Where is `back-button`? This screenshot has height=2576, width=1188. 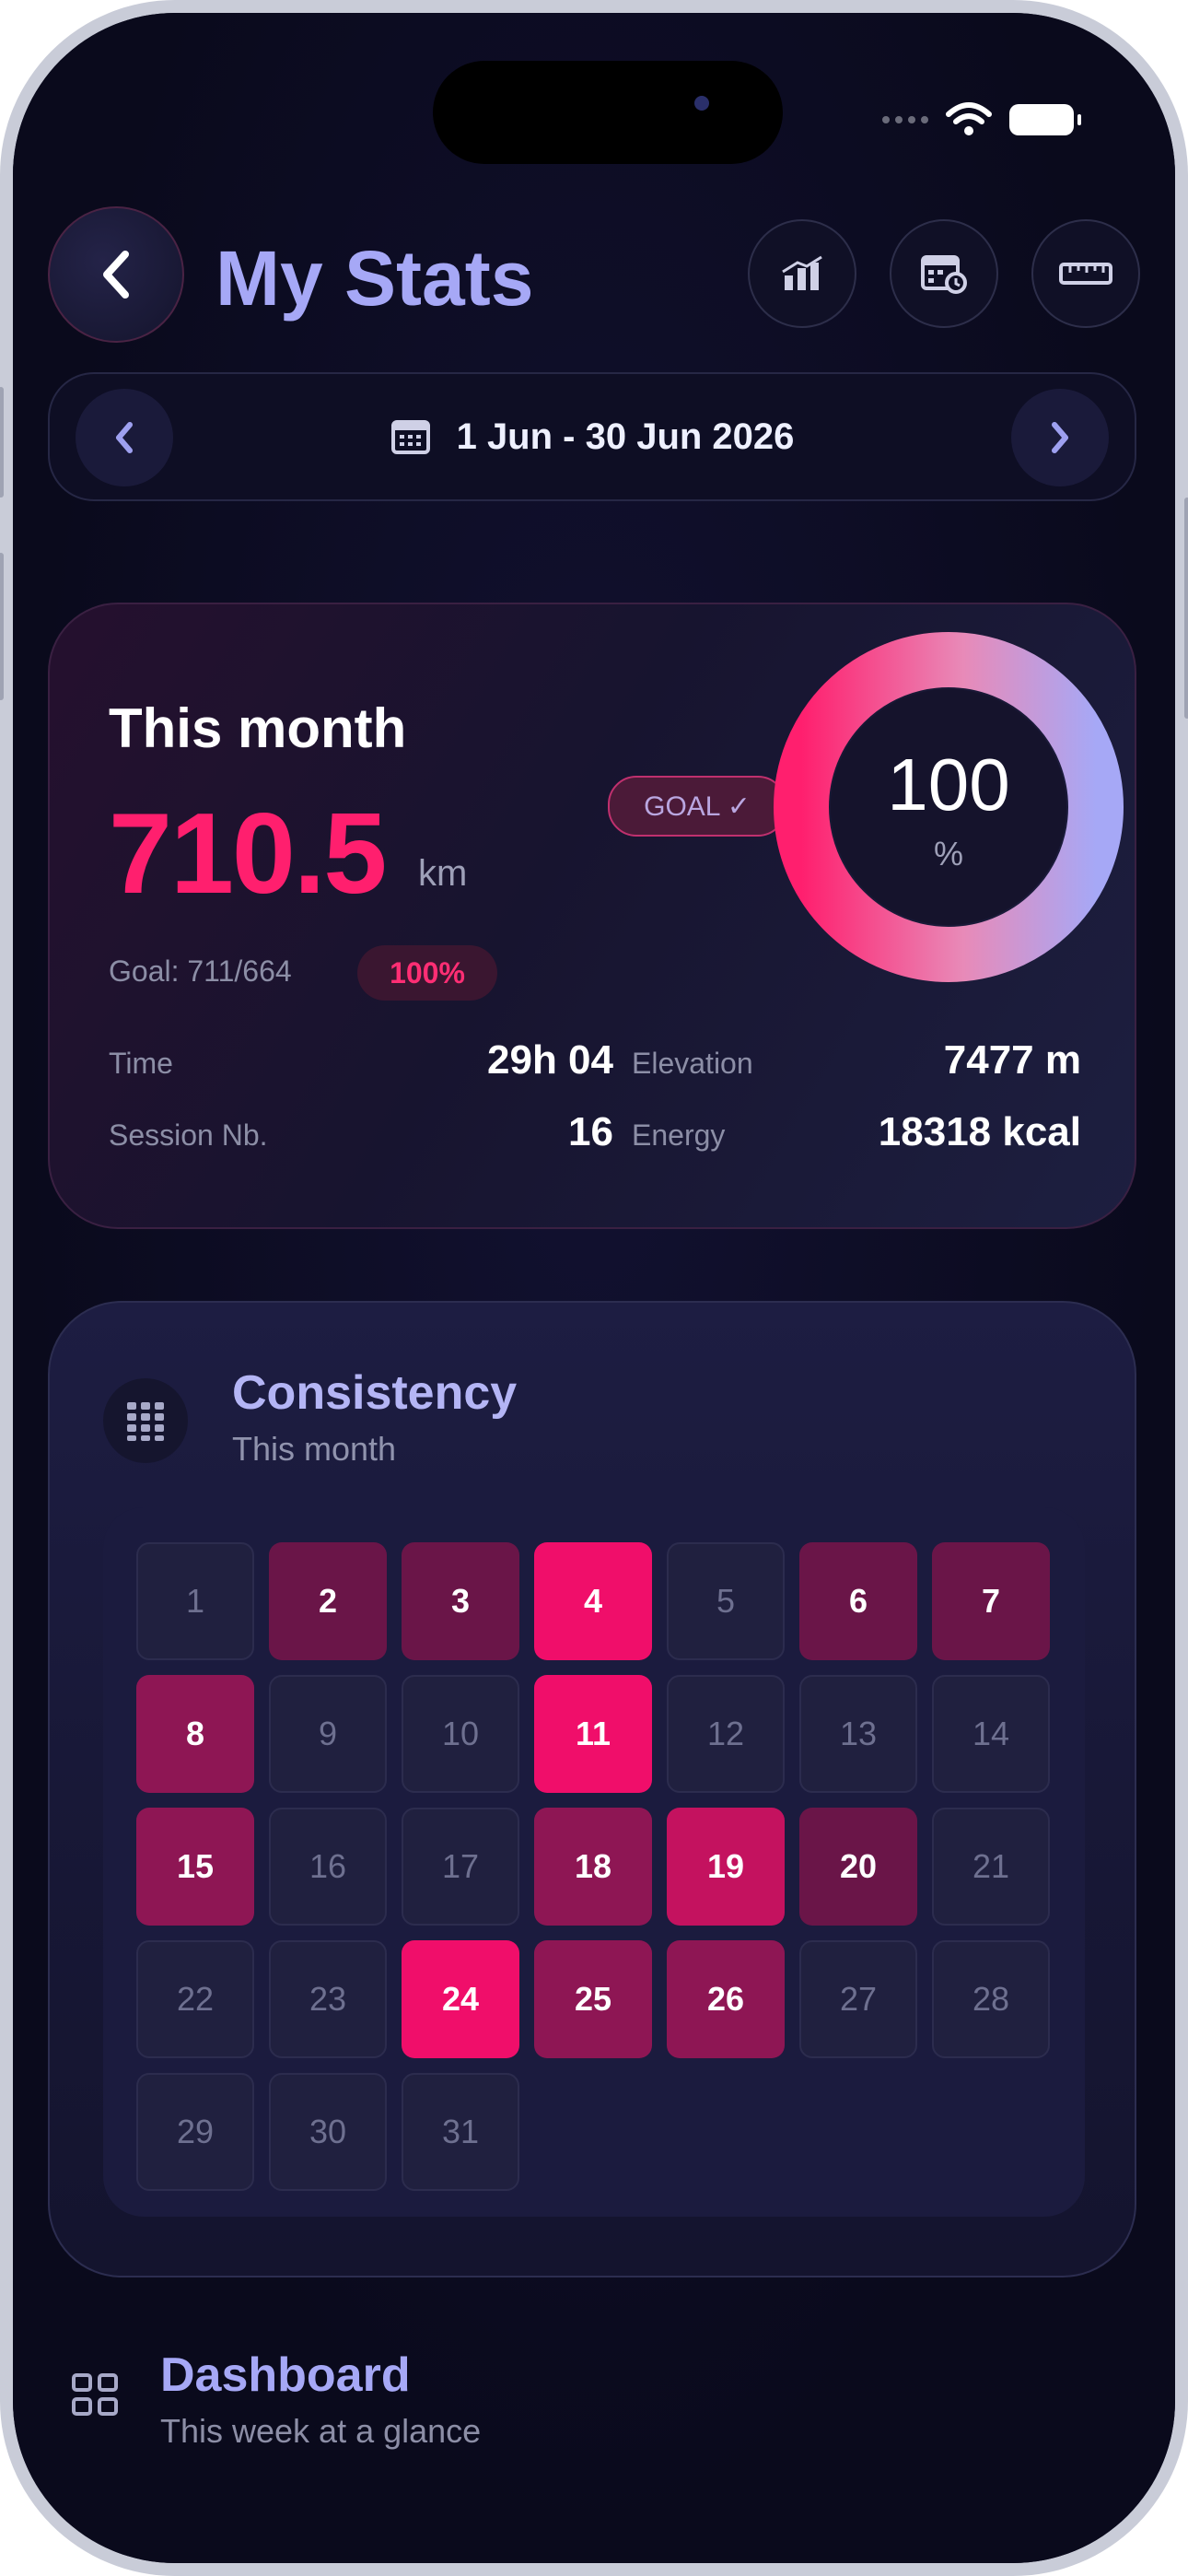
back-button is located at coordinates (116, 274).